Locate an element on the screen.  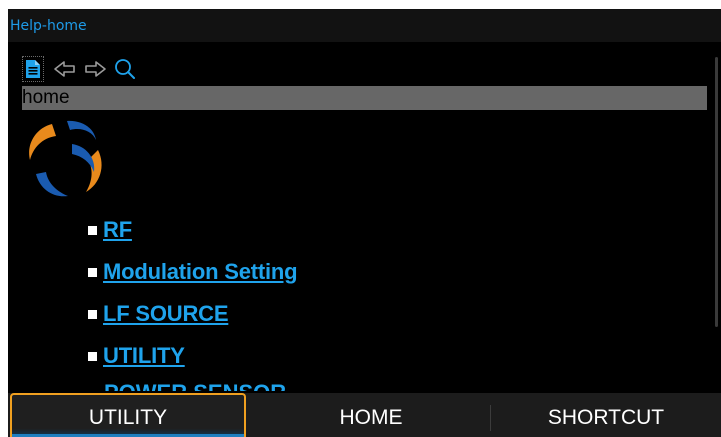
link-lf-source: LF SOURCE is located at coordinates (166, 314).